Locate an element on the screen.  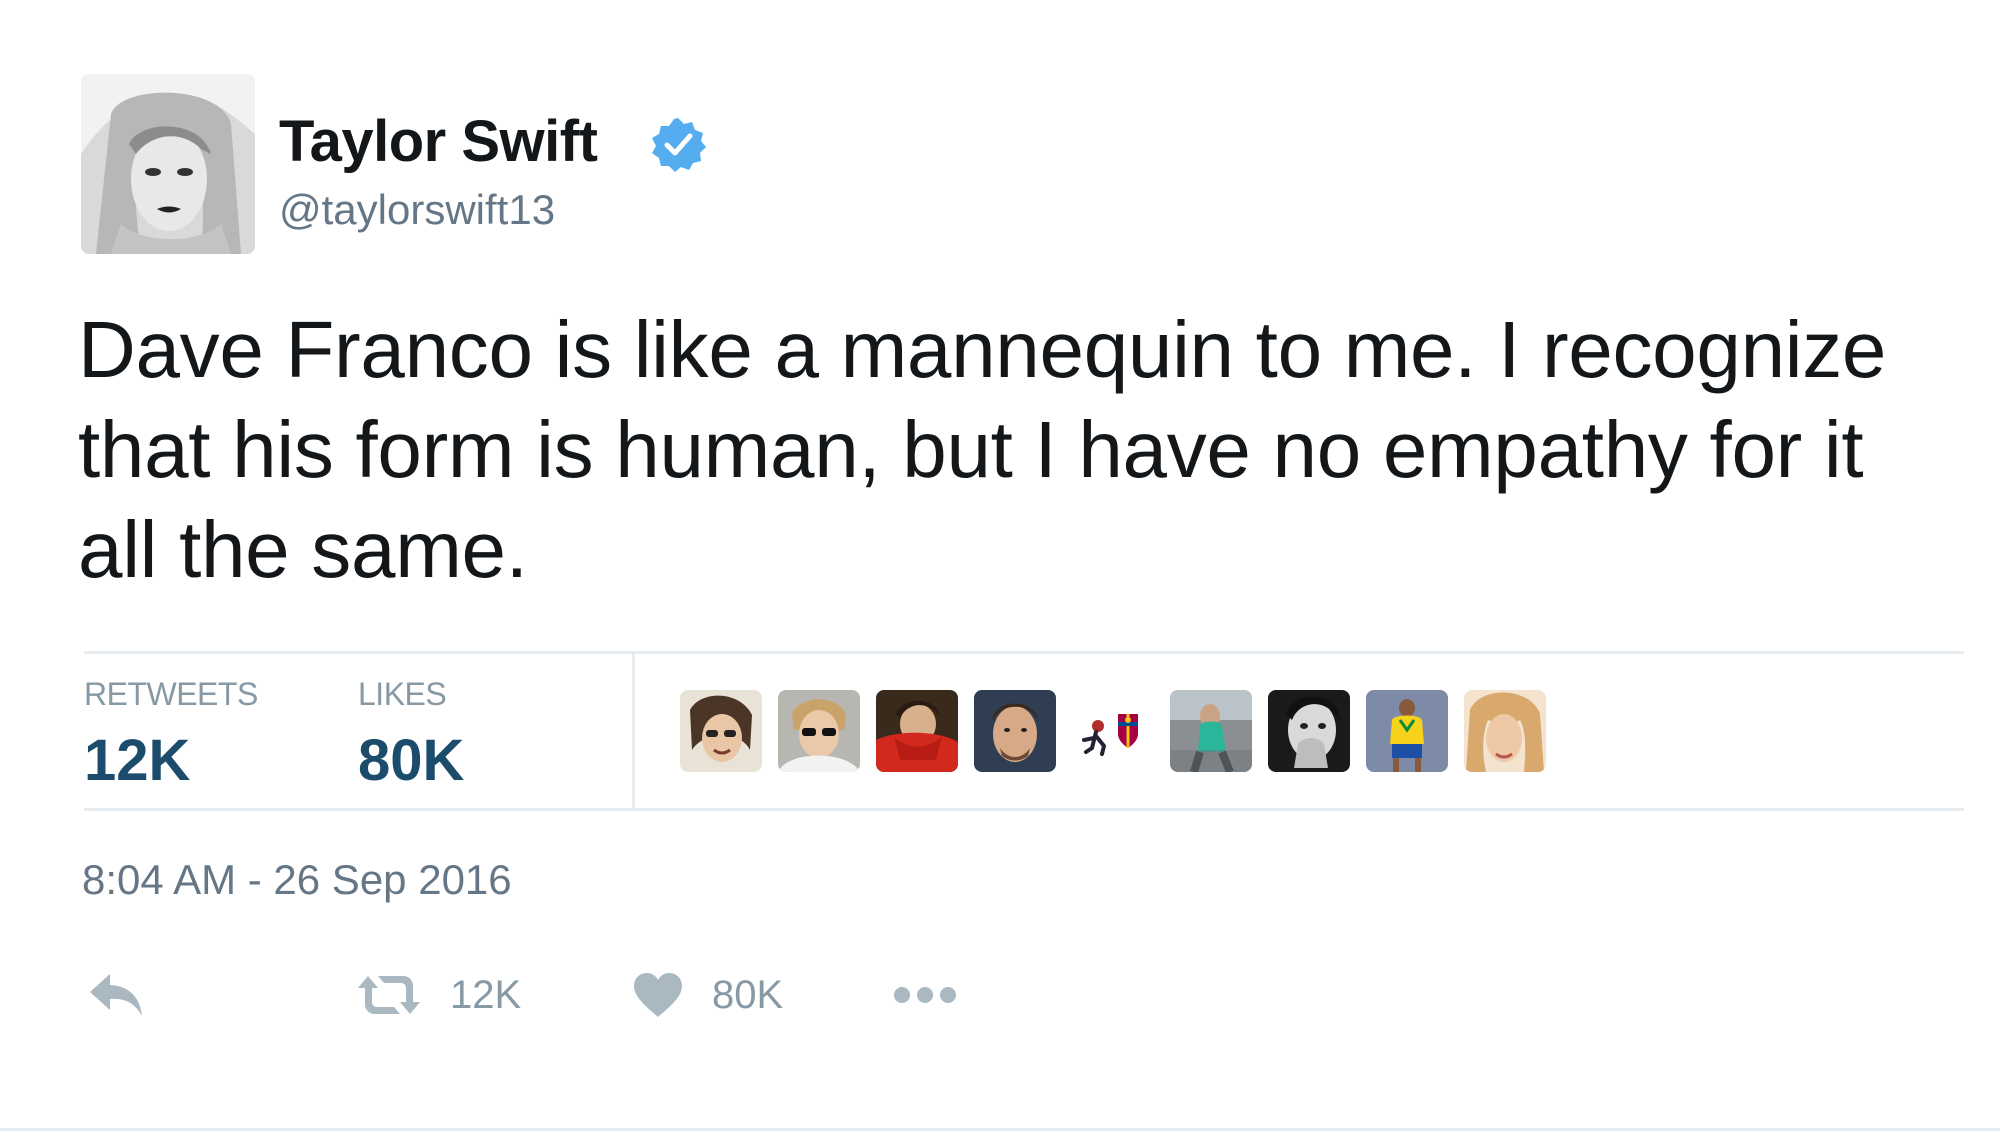
likes-value: 80K is located at coordinates (411, 760).